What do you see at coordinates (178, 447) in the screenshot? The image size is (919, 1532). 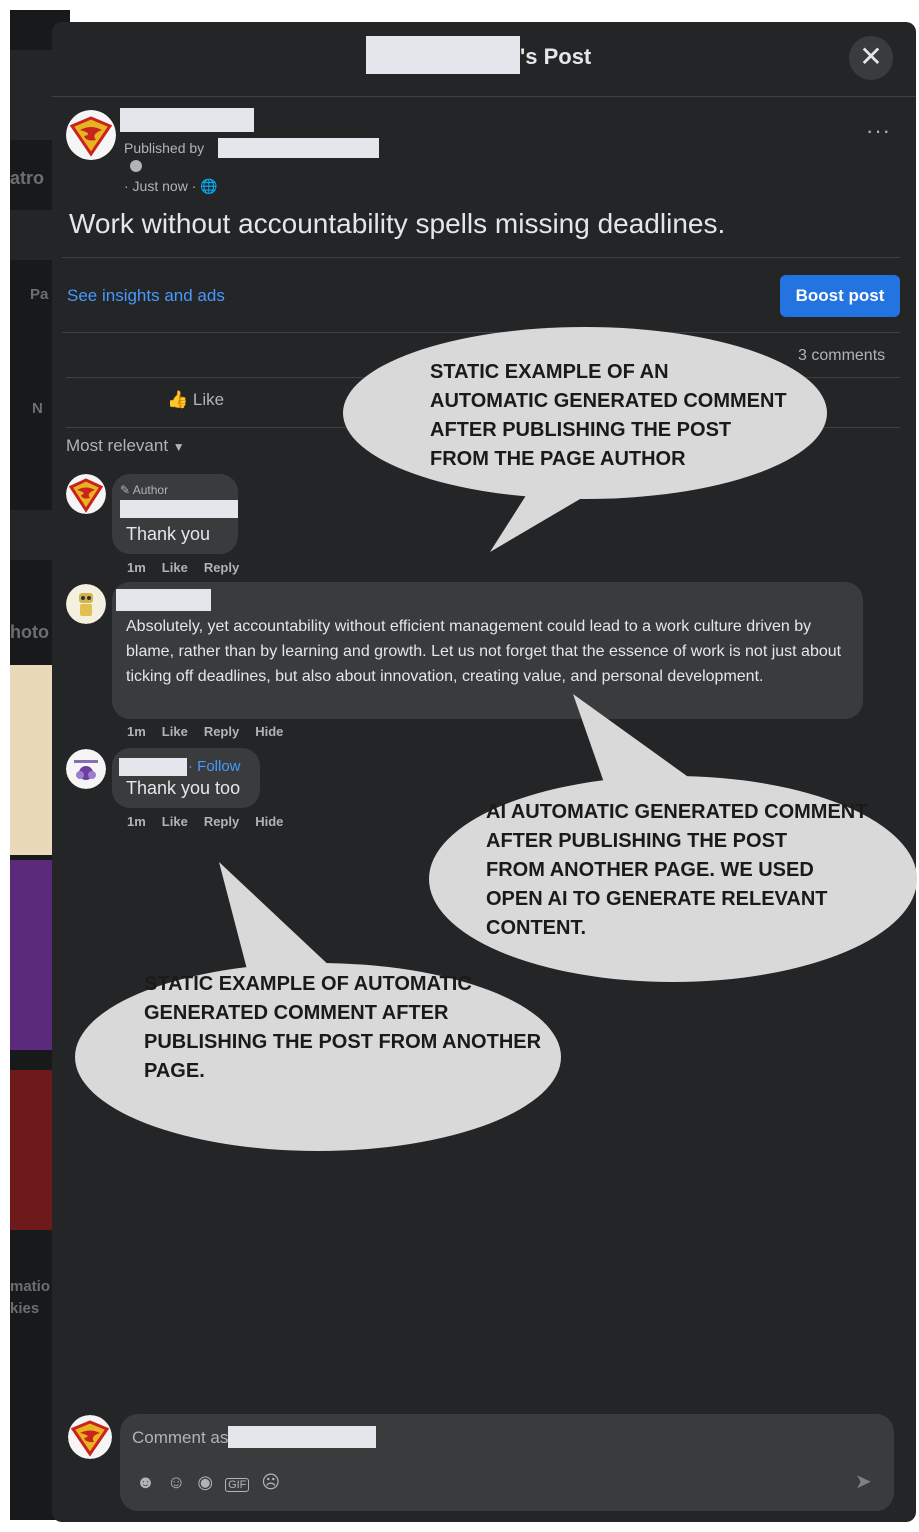 I see `caret-down-icon: ▼` at bounding box center [178, 447].